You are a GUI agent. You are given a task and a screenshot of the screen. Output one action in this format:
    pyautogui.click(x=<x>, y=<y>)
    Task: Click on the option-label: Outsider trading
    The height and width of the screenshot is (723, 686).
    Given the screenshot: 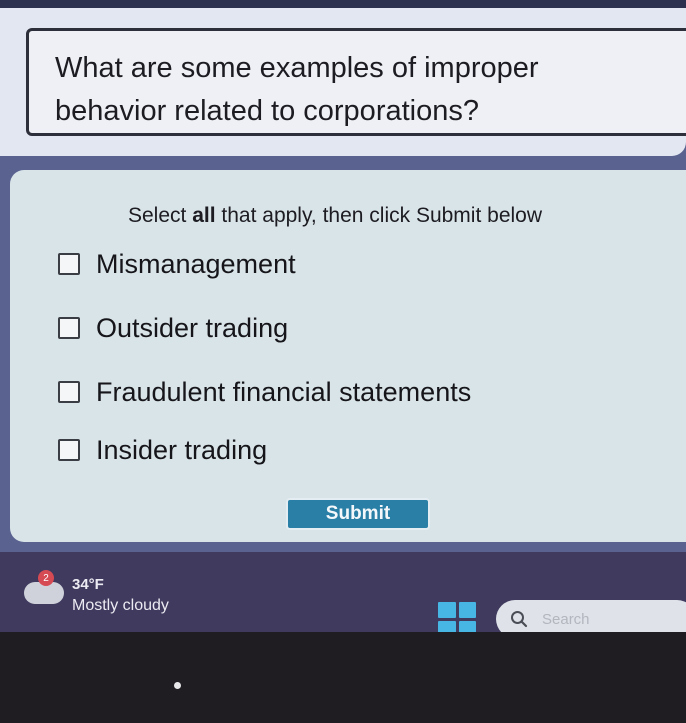 What is the action you would take?
    pyautogui.click(x=192, y=327)
    